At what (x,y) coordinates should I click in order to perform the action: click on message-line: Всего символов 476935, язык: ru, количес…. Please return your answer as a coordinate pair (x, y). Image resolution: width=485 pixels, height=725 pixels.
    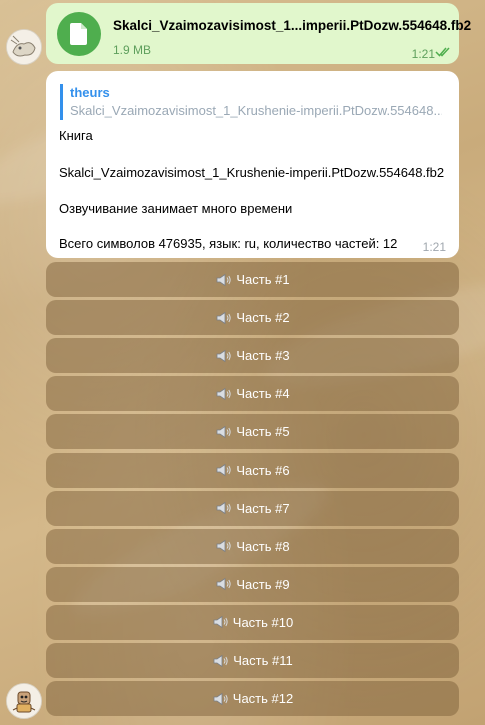
    Looking at the image, I should click on (228, 243).